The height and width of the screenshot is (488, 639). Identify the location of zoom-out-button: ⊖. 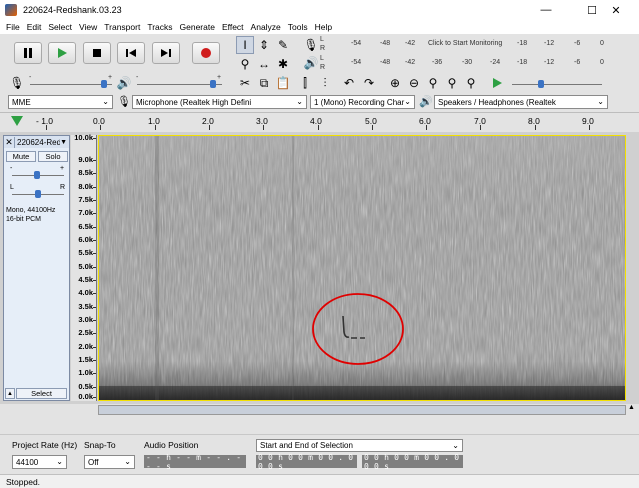
(414, 83).